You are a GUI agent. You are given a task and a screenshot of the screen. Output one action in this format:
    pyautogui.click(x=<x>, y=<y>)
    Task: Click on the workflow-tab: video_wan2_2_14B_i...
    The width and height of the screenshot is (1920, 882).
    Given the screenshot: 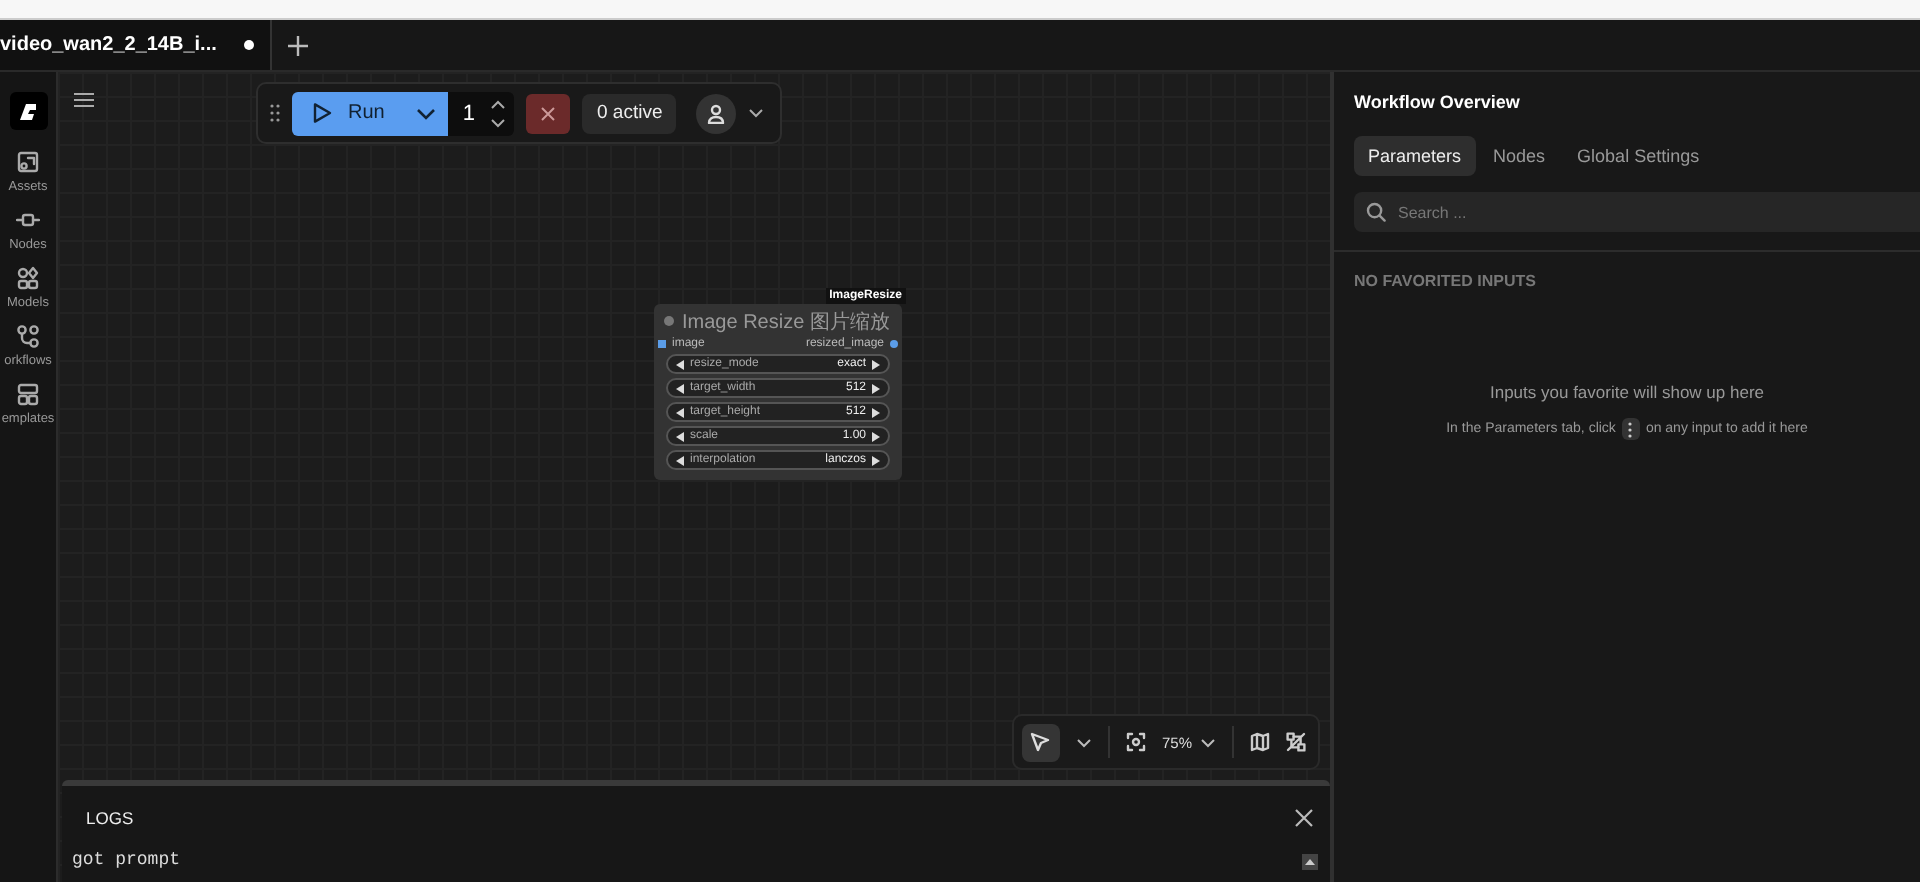 What is the action you would take?
    pyautogui.click(x=136, y=45)
    